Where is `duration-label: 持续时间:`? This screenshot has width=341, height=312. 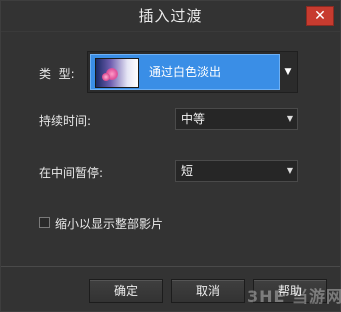
duration-label: 持续时间: is located at coordinates (65, 121).